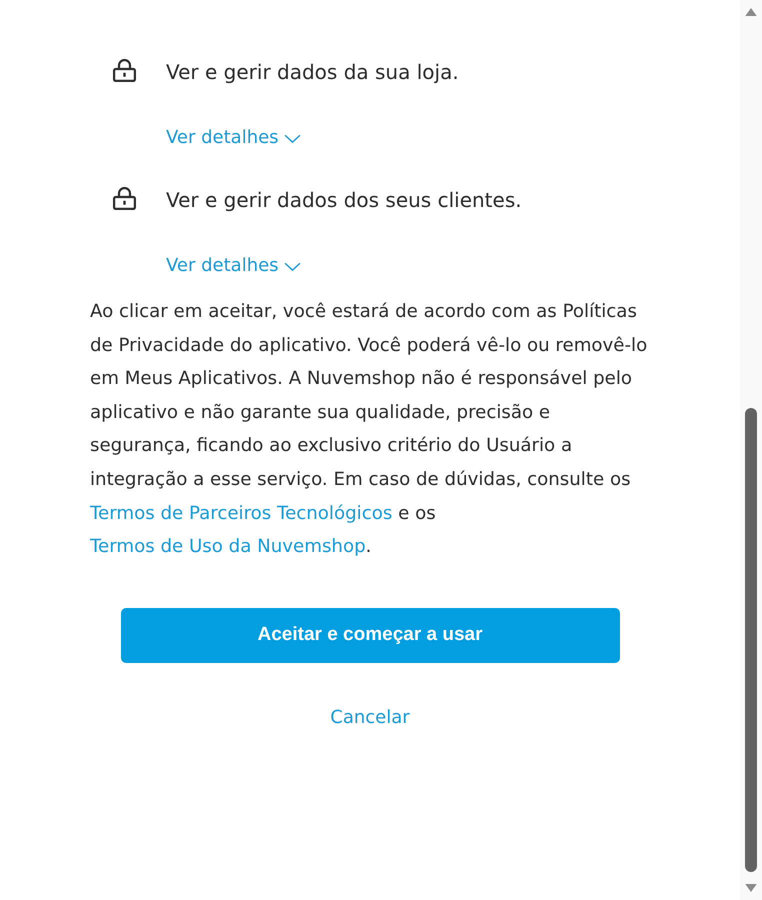 This screenshot has height=900, width=762. Describe the element at coordinates (370, 717) in the screenshot. I see `cancel-button: Cancelar` at that location.